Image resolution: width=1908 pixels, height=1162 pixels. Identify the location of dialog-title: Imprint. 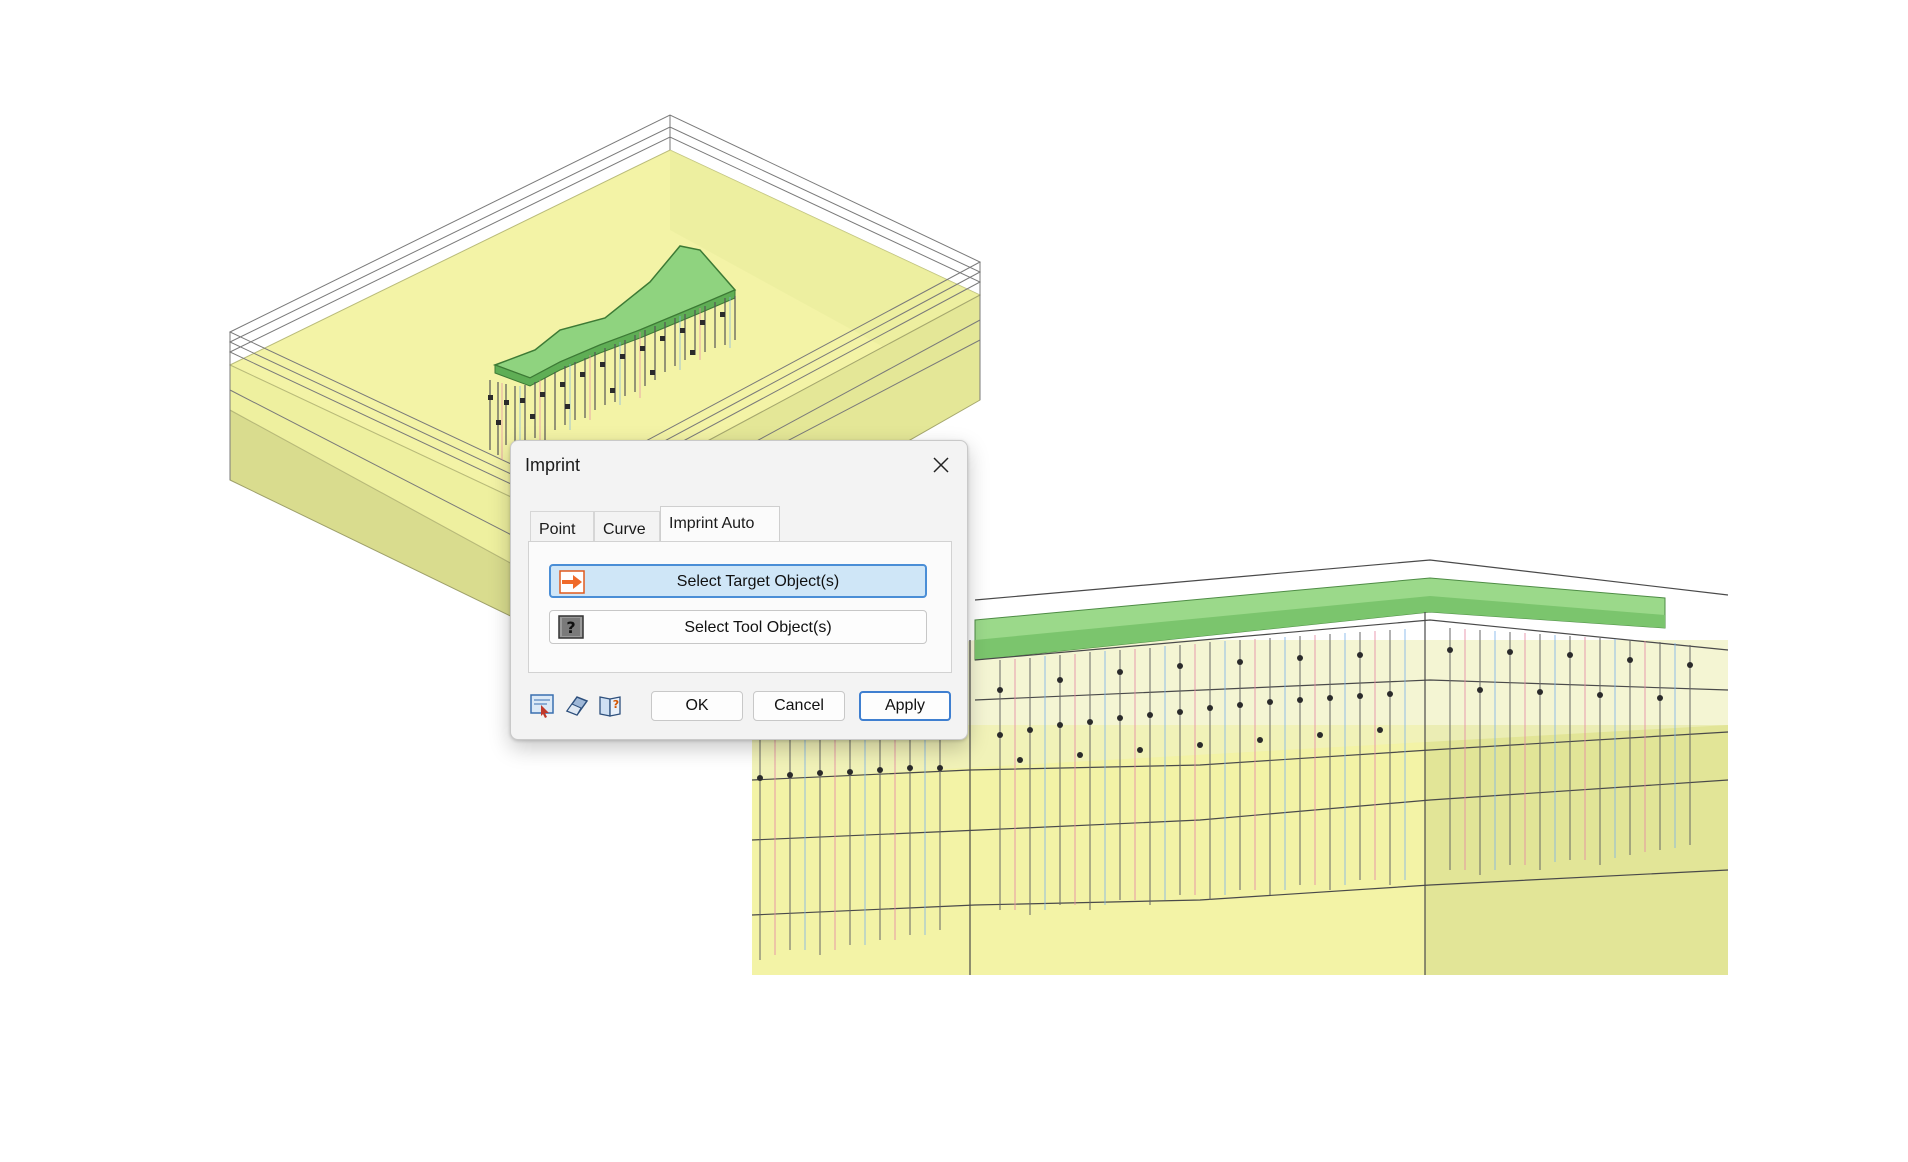
(553, 465).